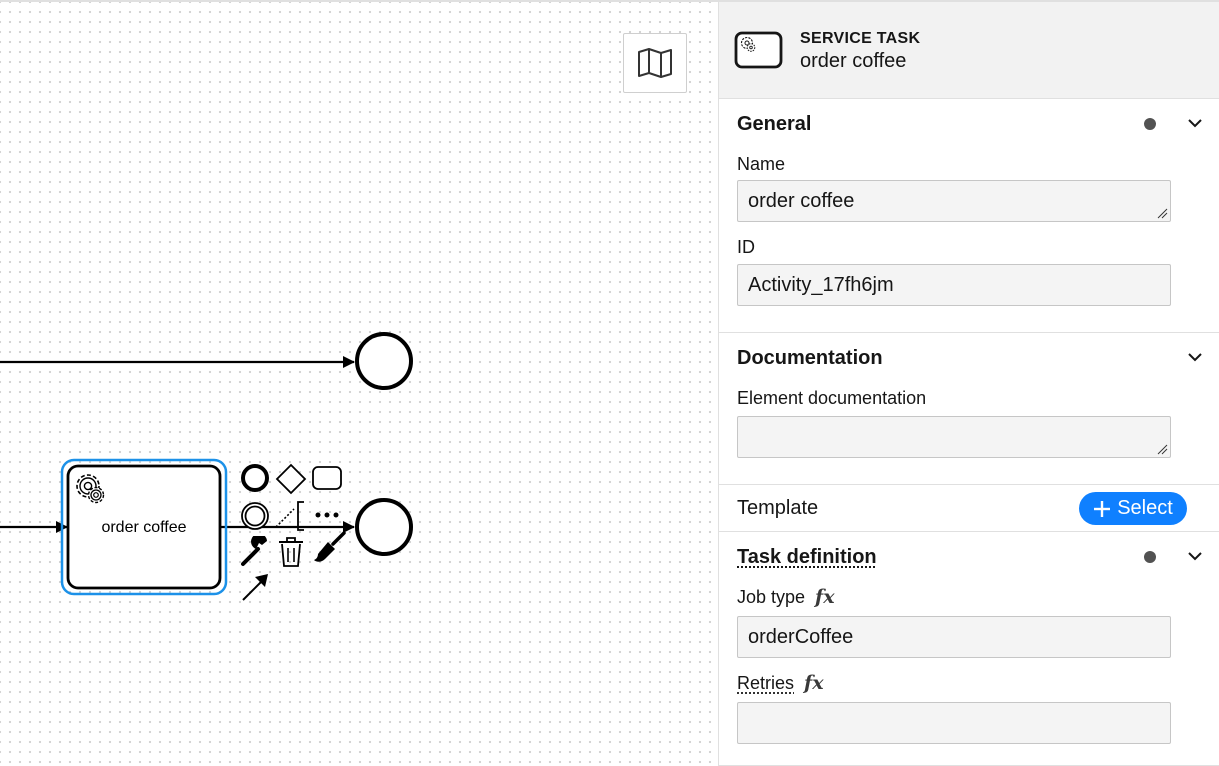 The height and width of the screenshot is (766, 1219). I want to click on end-event-top, so click(384, 361).